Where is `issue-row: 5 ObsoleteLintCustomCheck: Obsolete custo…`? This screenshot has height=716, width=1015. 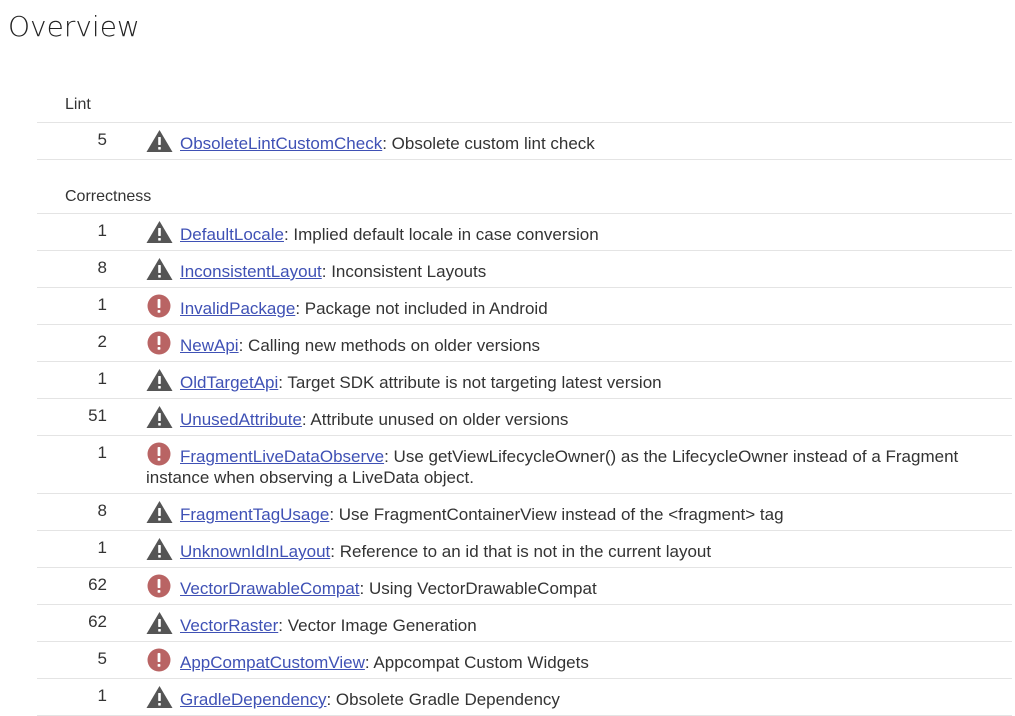 issue-row: 5 ObsoleteLintCustomCheck: Obsolete custo… is located at coordinates (524, 141).